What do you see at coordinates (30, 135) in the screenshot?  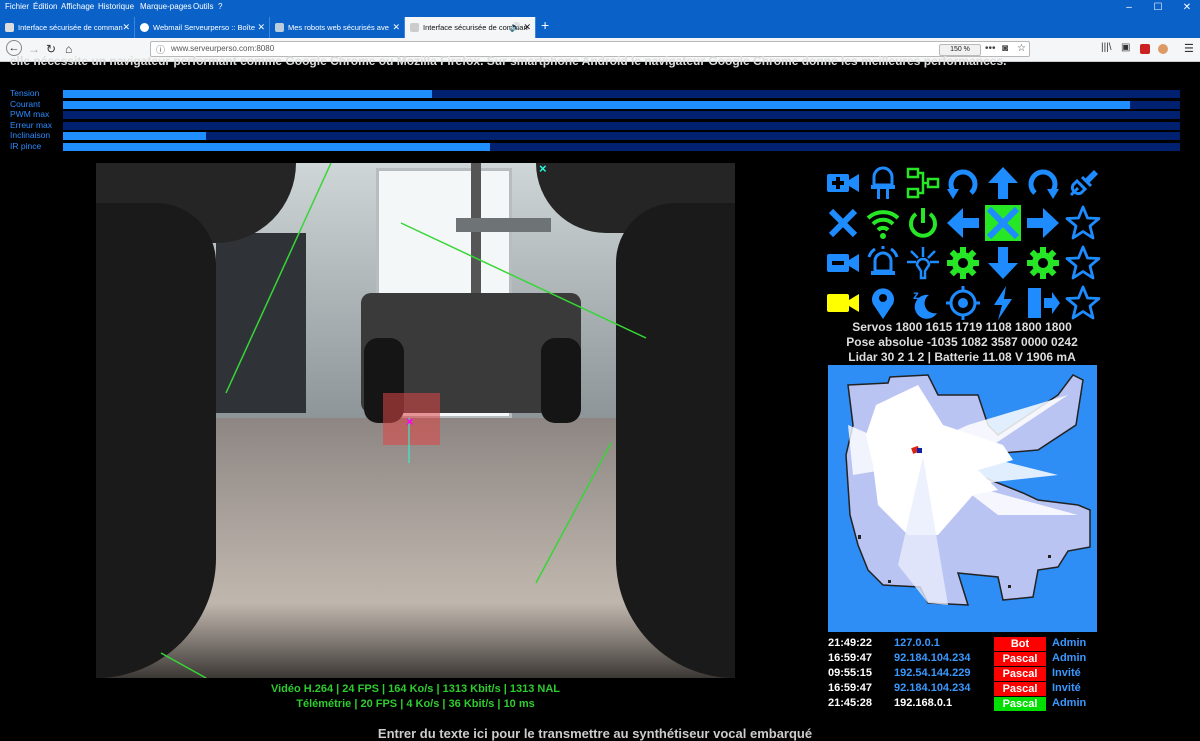 I see `gauge-label: Inclinaison` at bounding box center [30, 135].